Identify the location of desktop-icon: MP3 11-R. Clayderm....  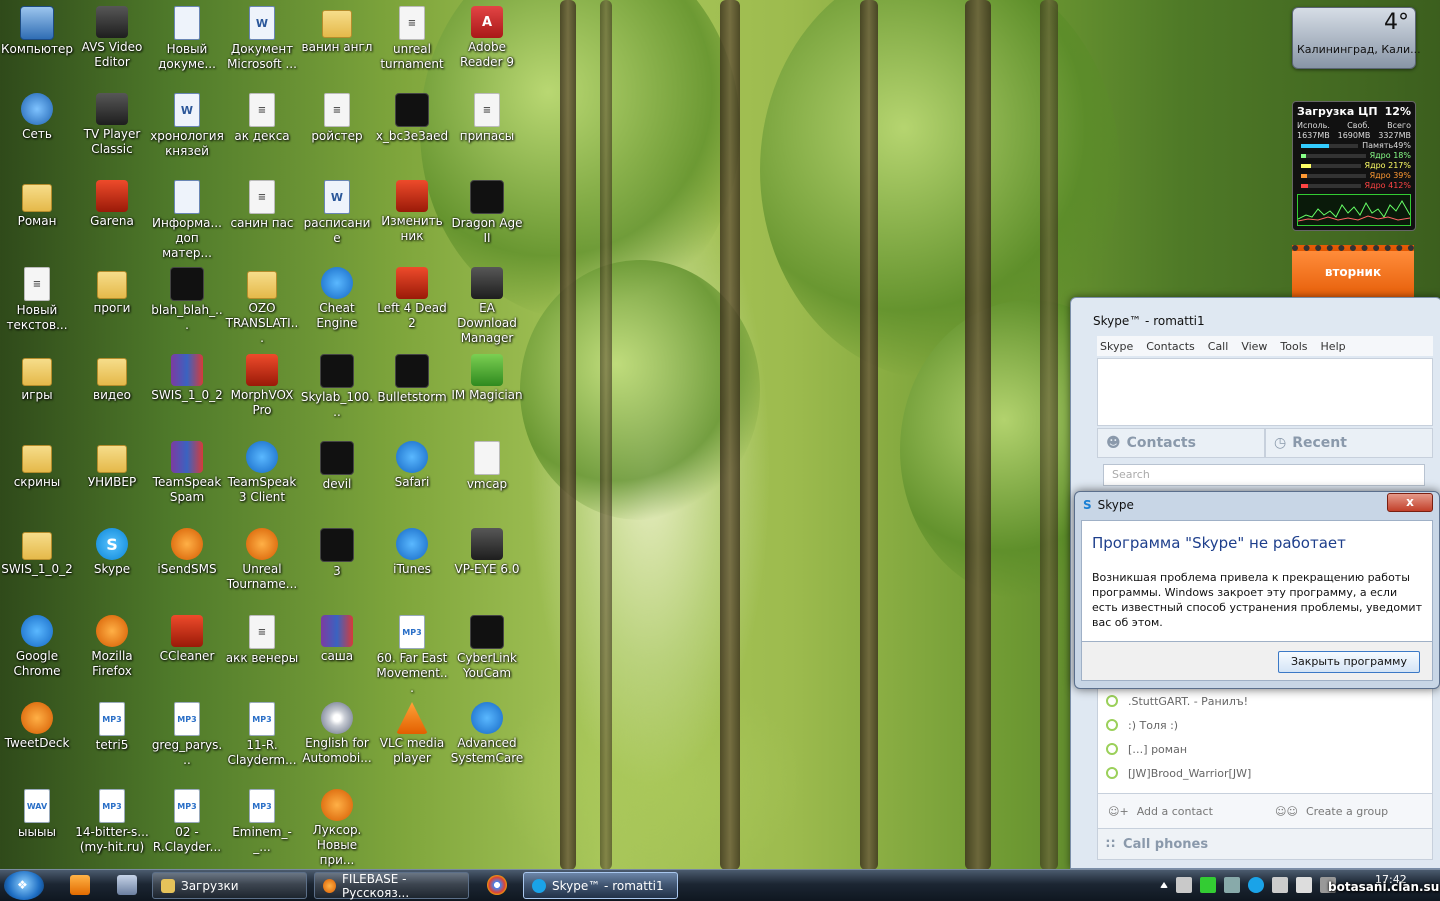
(262, 743).